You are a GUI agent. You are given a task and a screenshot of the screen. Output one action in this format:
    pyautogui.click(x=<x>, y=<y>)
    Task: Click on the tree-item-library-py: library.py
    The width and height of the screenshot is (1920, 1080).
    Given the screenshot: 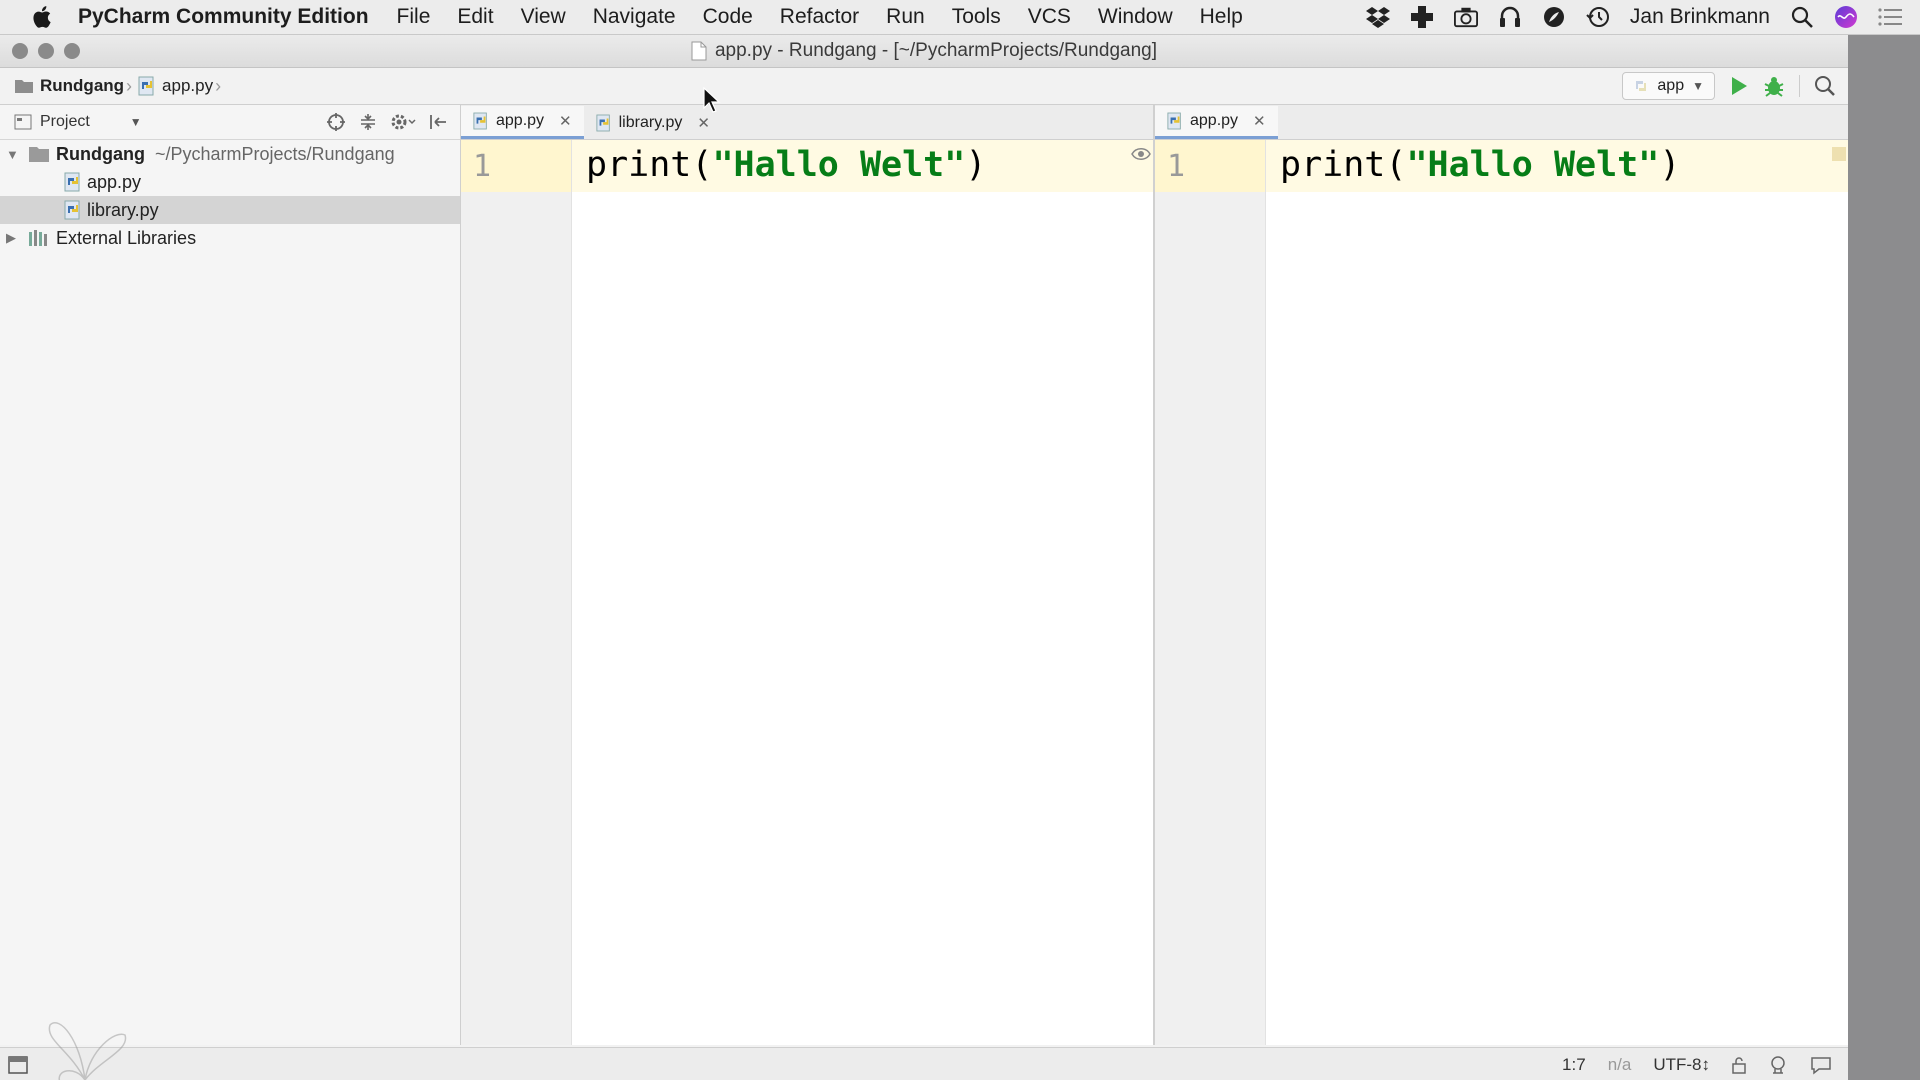 What is the action you would take?
    pyautogui.click(x=230, y=210)
    